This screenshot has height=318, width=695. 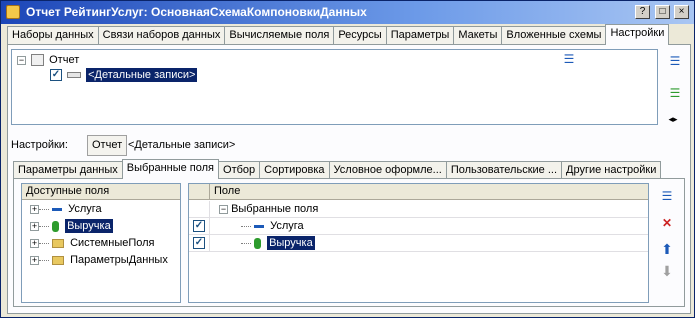 What do you see at coordinates (112, 243) in the screenshot?
I see `available-field-label: СистемныеПоля` at bounding box center [112, 243].